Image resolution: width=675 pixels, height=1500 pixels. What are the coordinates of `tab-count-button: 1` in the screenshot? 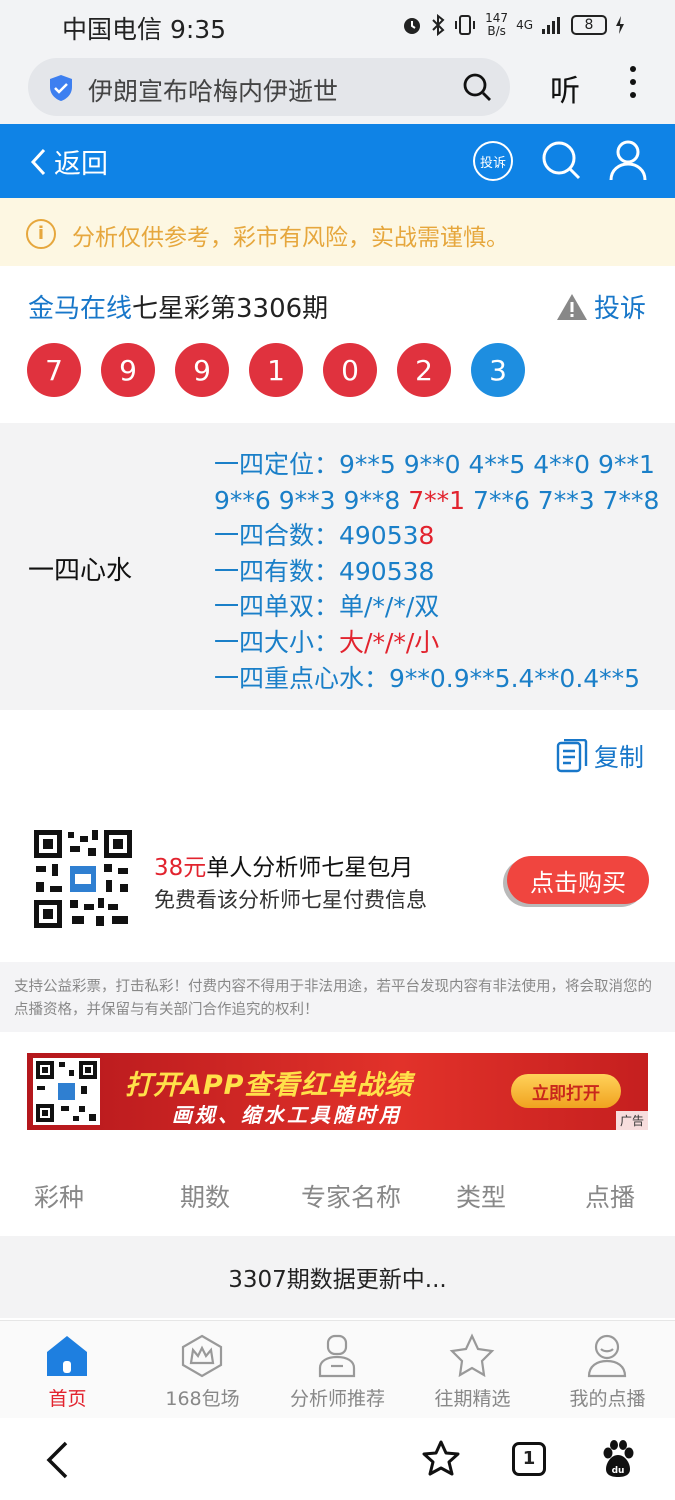 It's located at (529, 1459).